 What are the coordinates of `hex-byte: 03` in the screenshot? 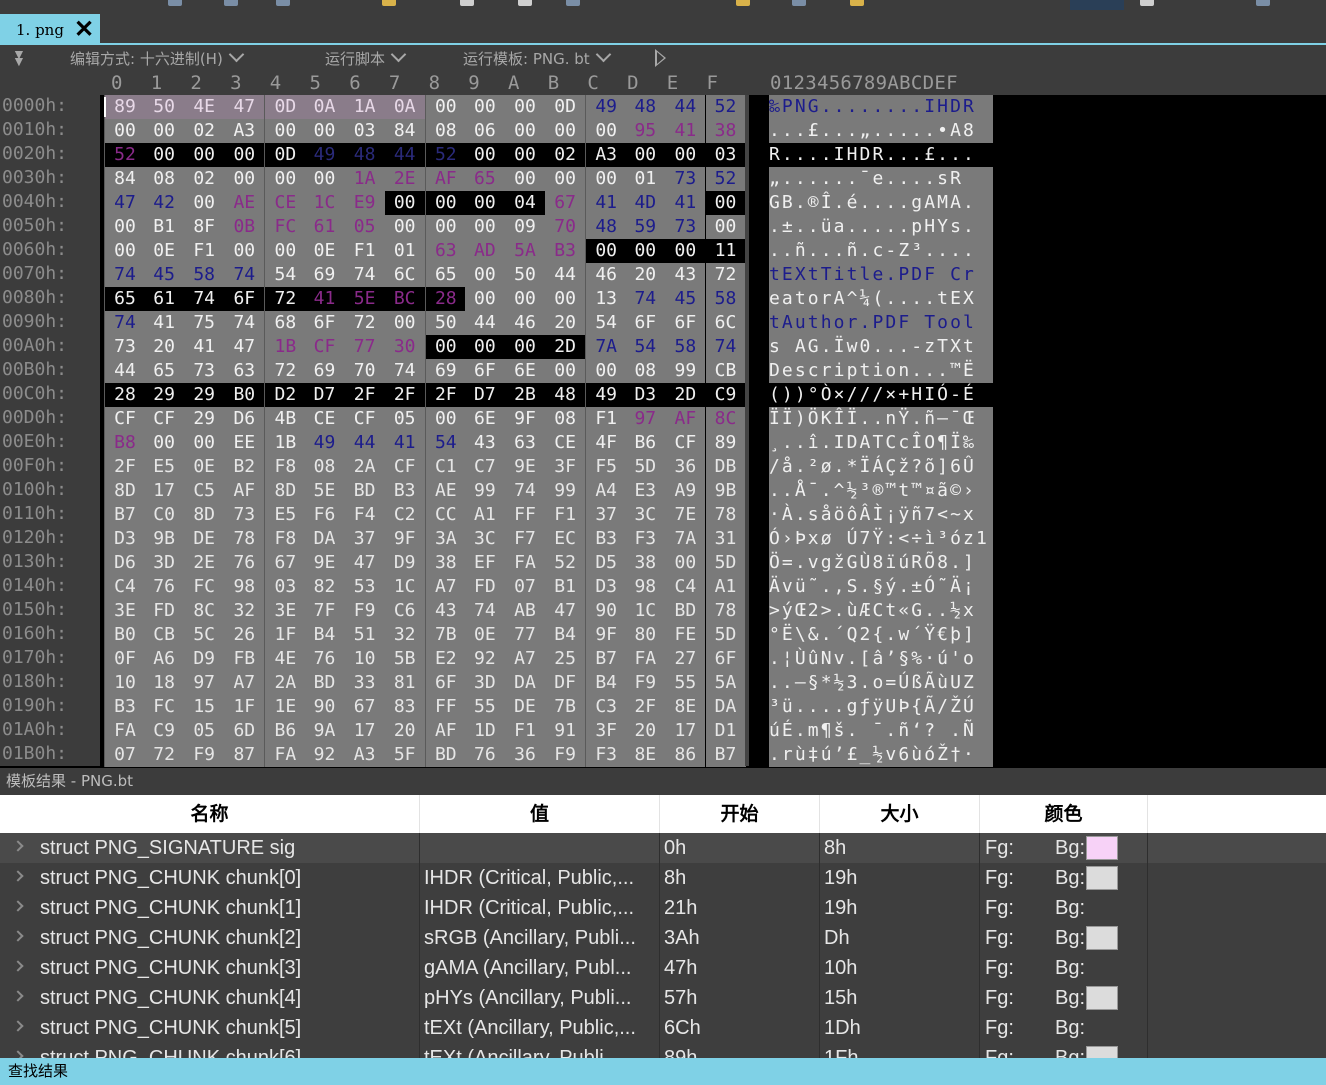 It's located at (364, 131).